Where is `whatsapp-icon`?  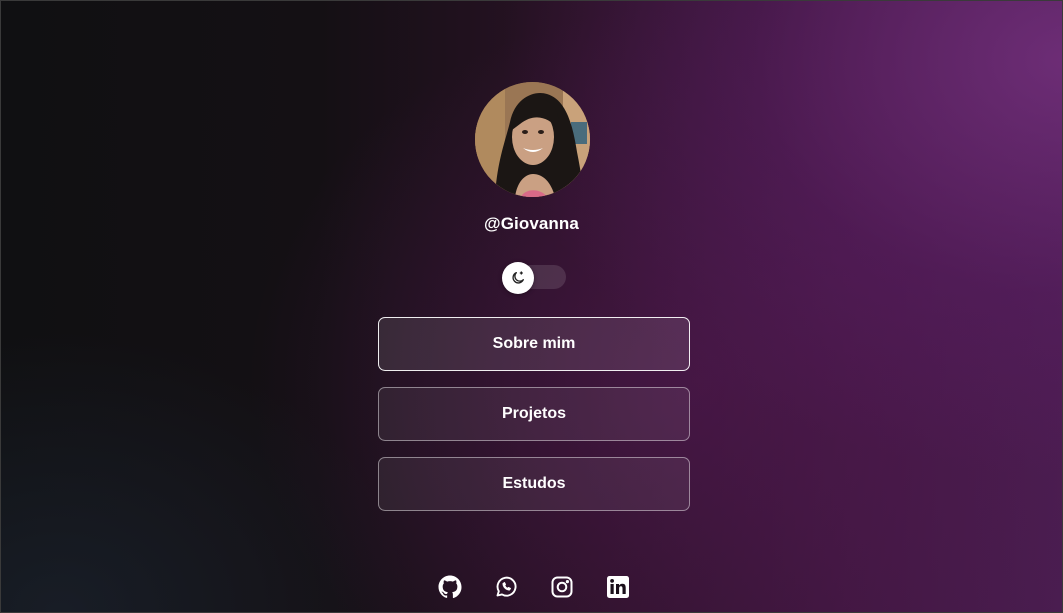
whatsapp-icon is located at coordinates (506, 586).